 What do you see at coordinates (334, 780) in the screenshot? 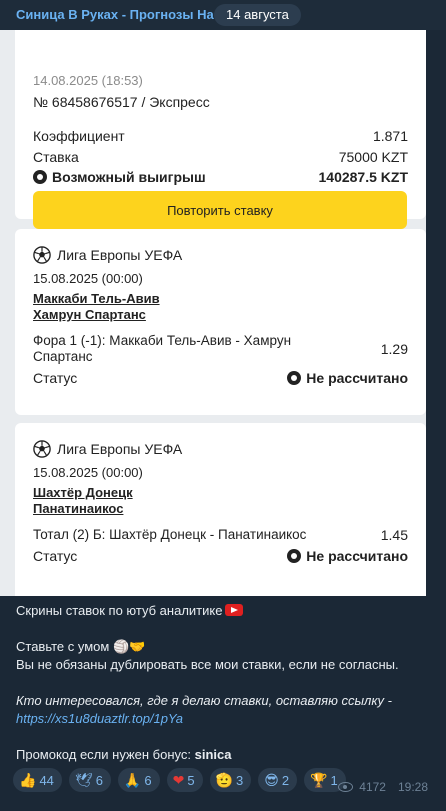
I see `reaction-count: 1` at bounding box center [334, 780].